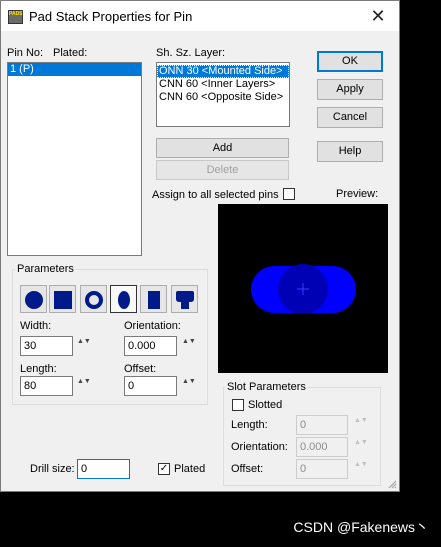 The image size is (441, 547). I want to click on pin-list: 1 (P), so click(74, 159).